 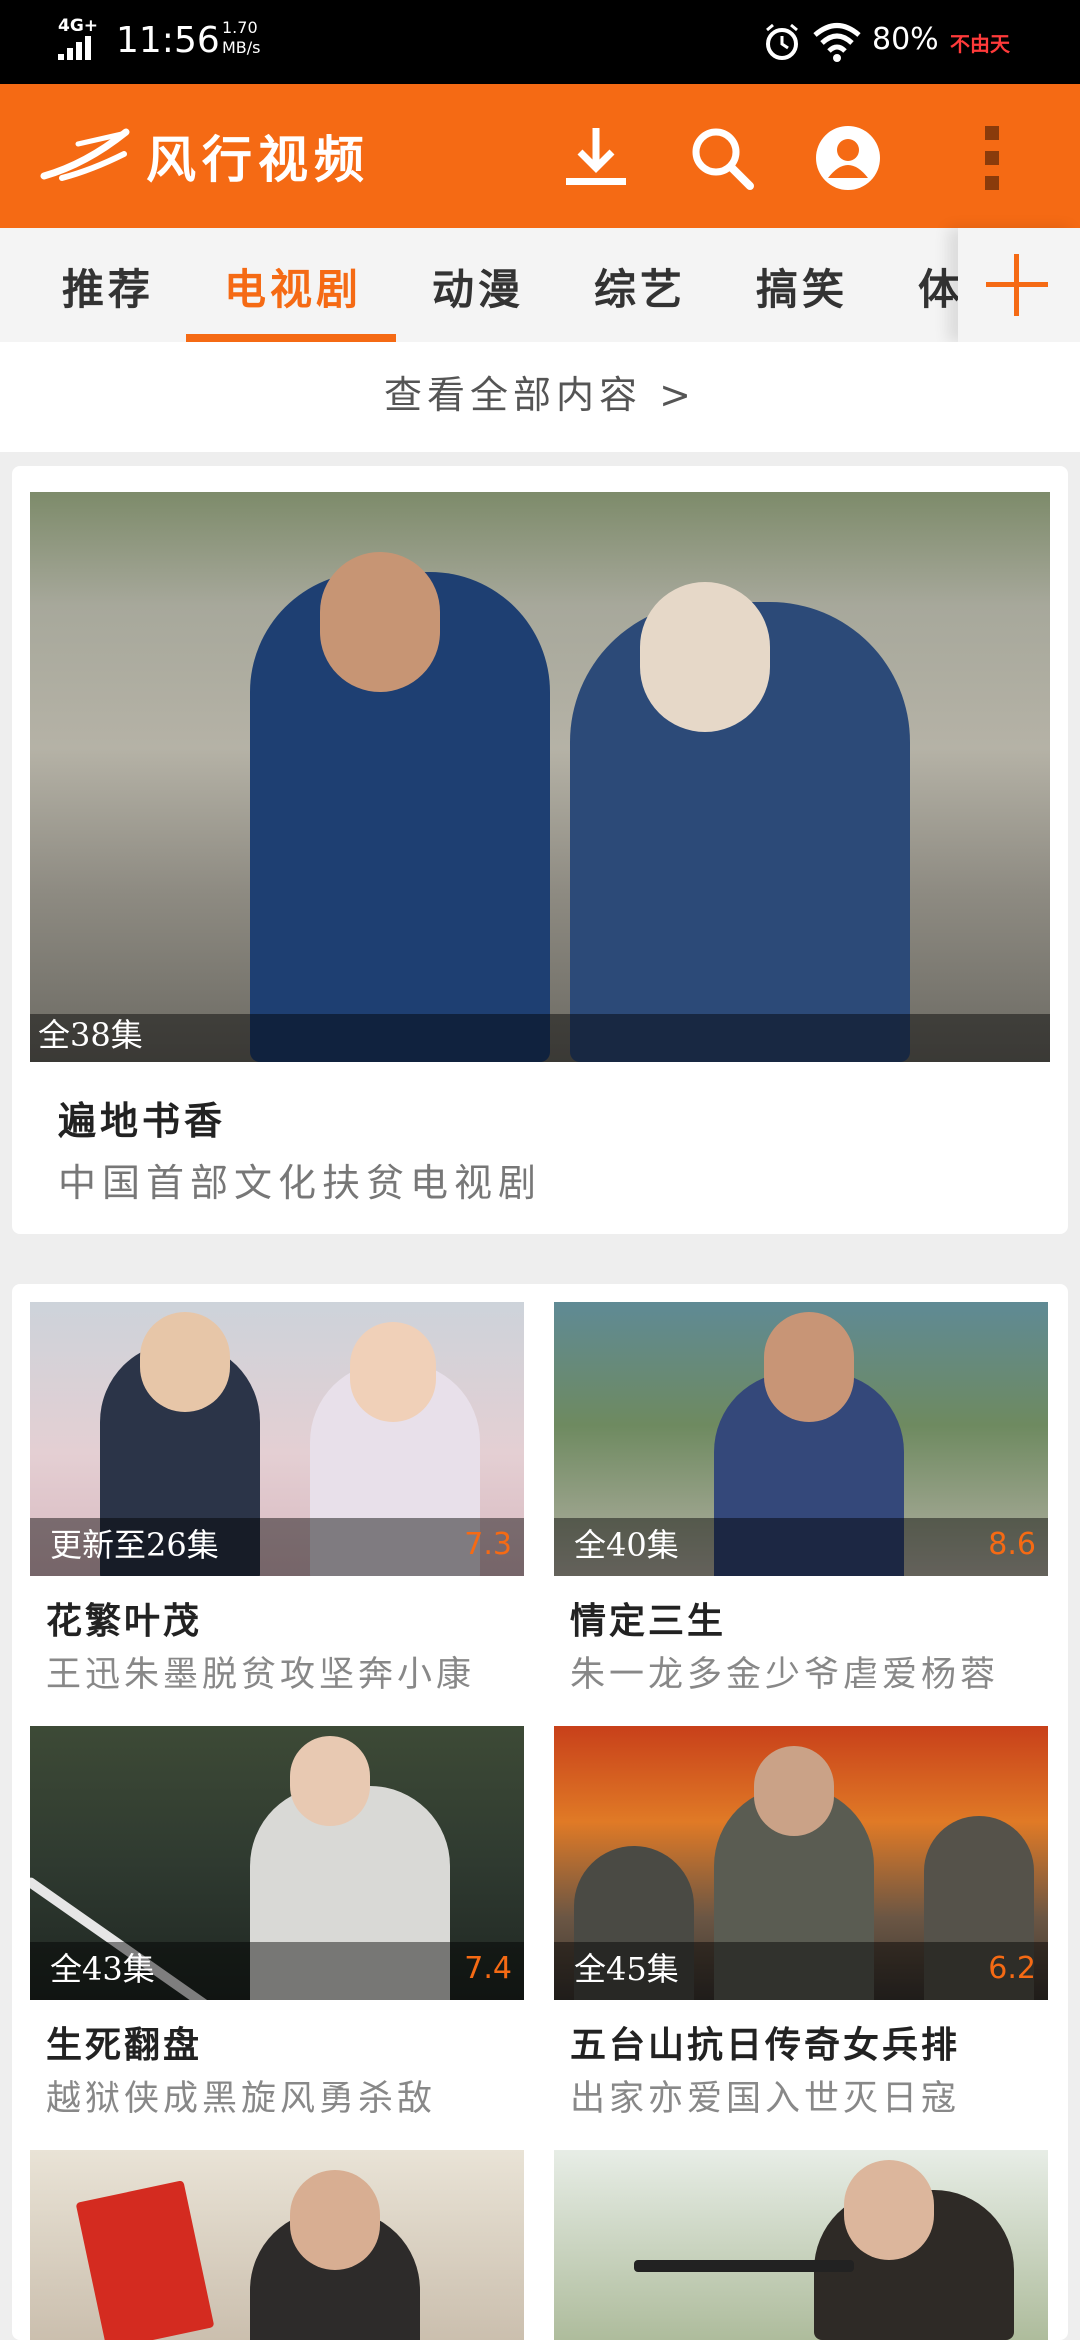 What do you see at coordinates (142, 1120) in the screenshot?
I see `featured-title: 遍地书香` at bounding box center [142, 1120].